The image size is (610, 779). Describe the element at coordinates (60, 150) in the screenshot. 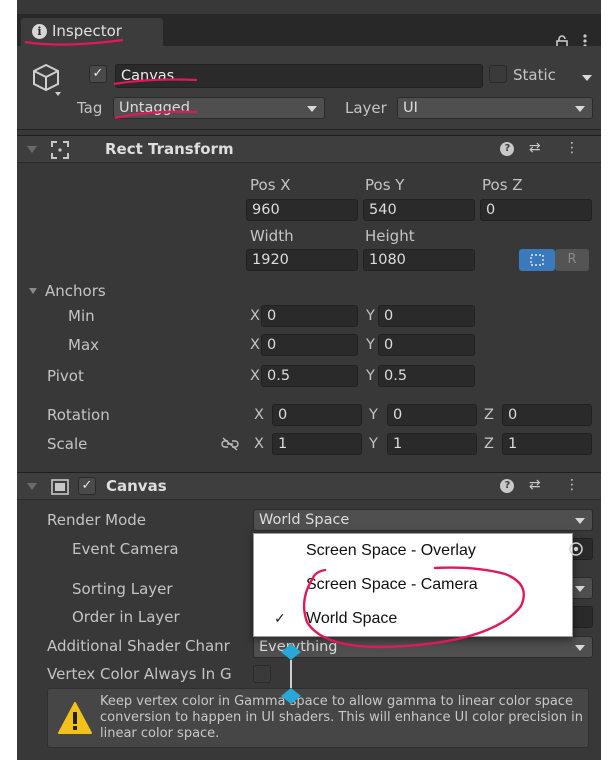

I see `rect-tool-icon` at that location.